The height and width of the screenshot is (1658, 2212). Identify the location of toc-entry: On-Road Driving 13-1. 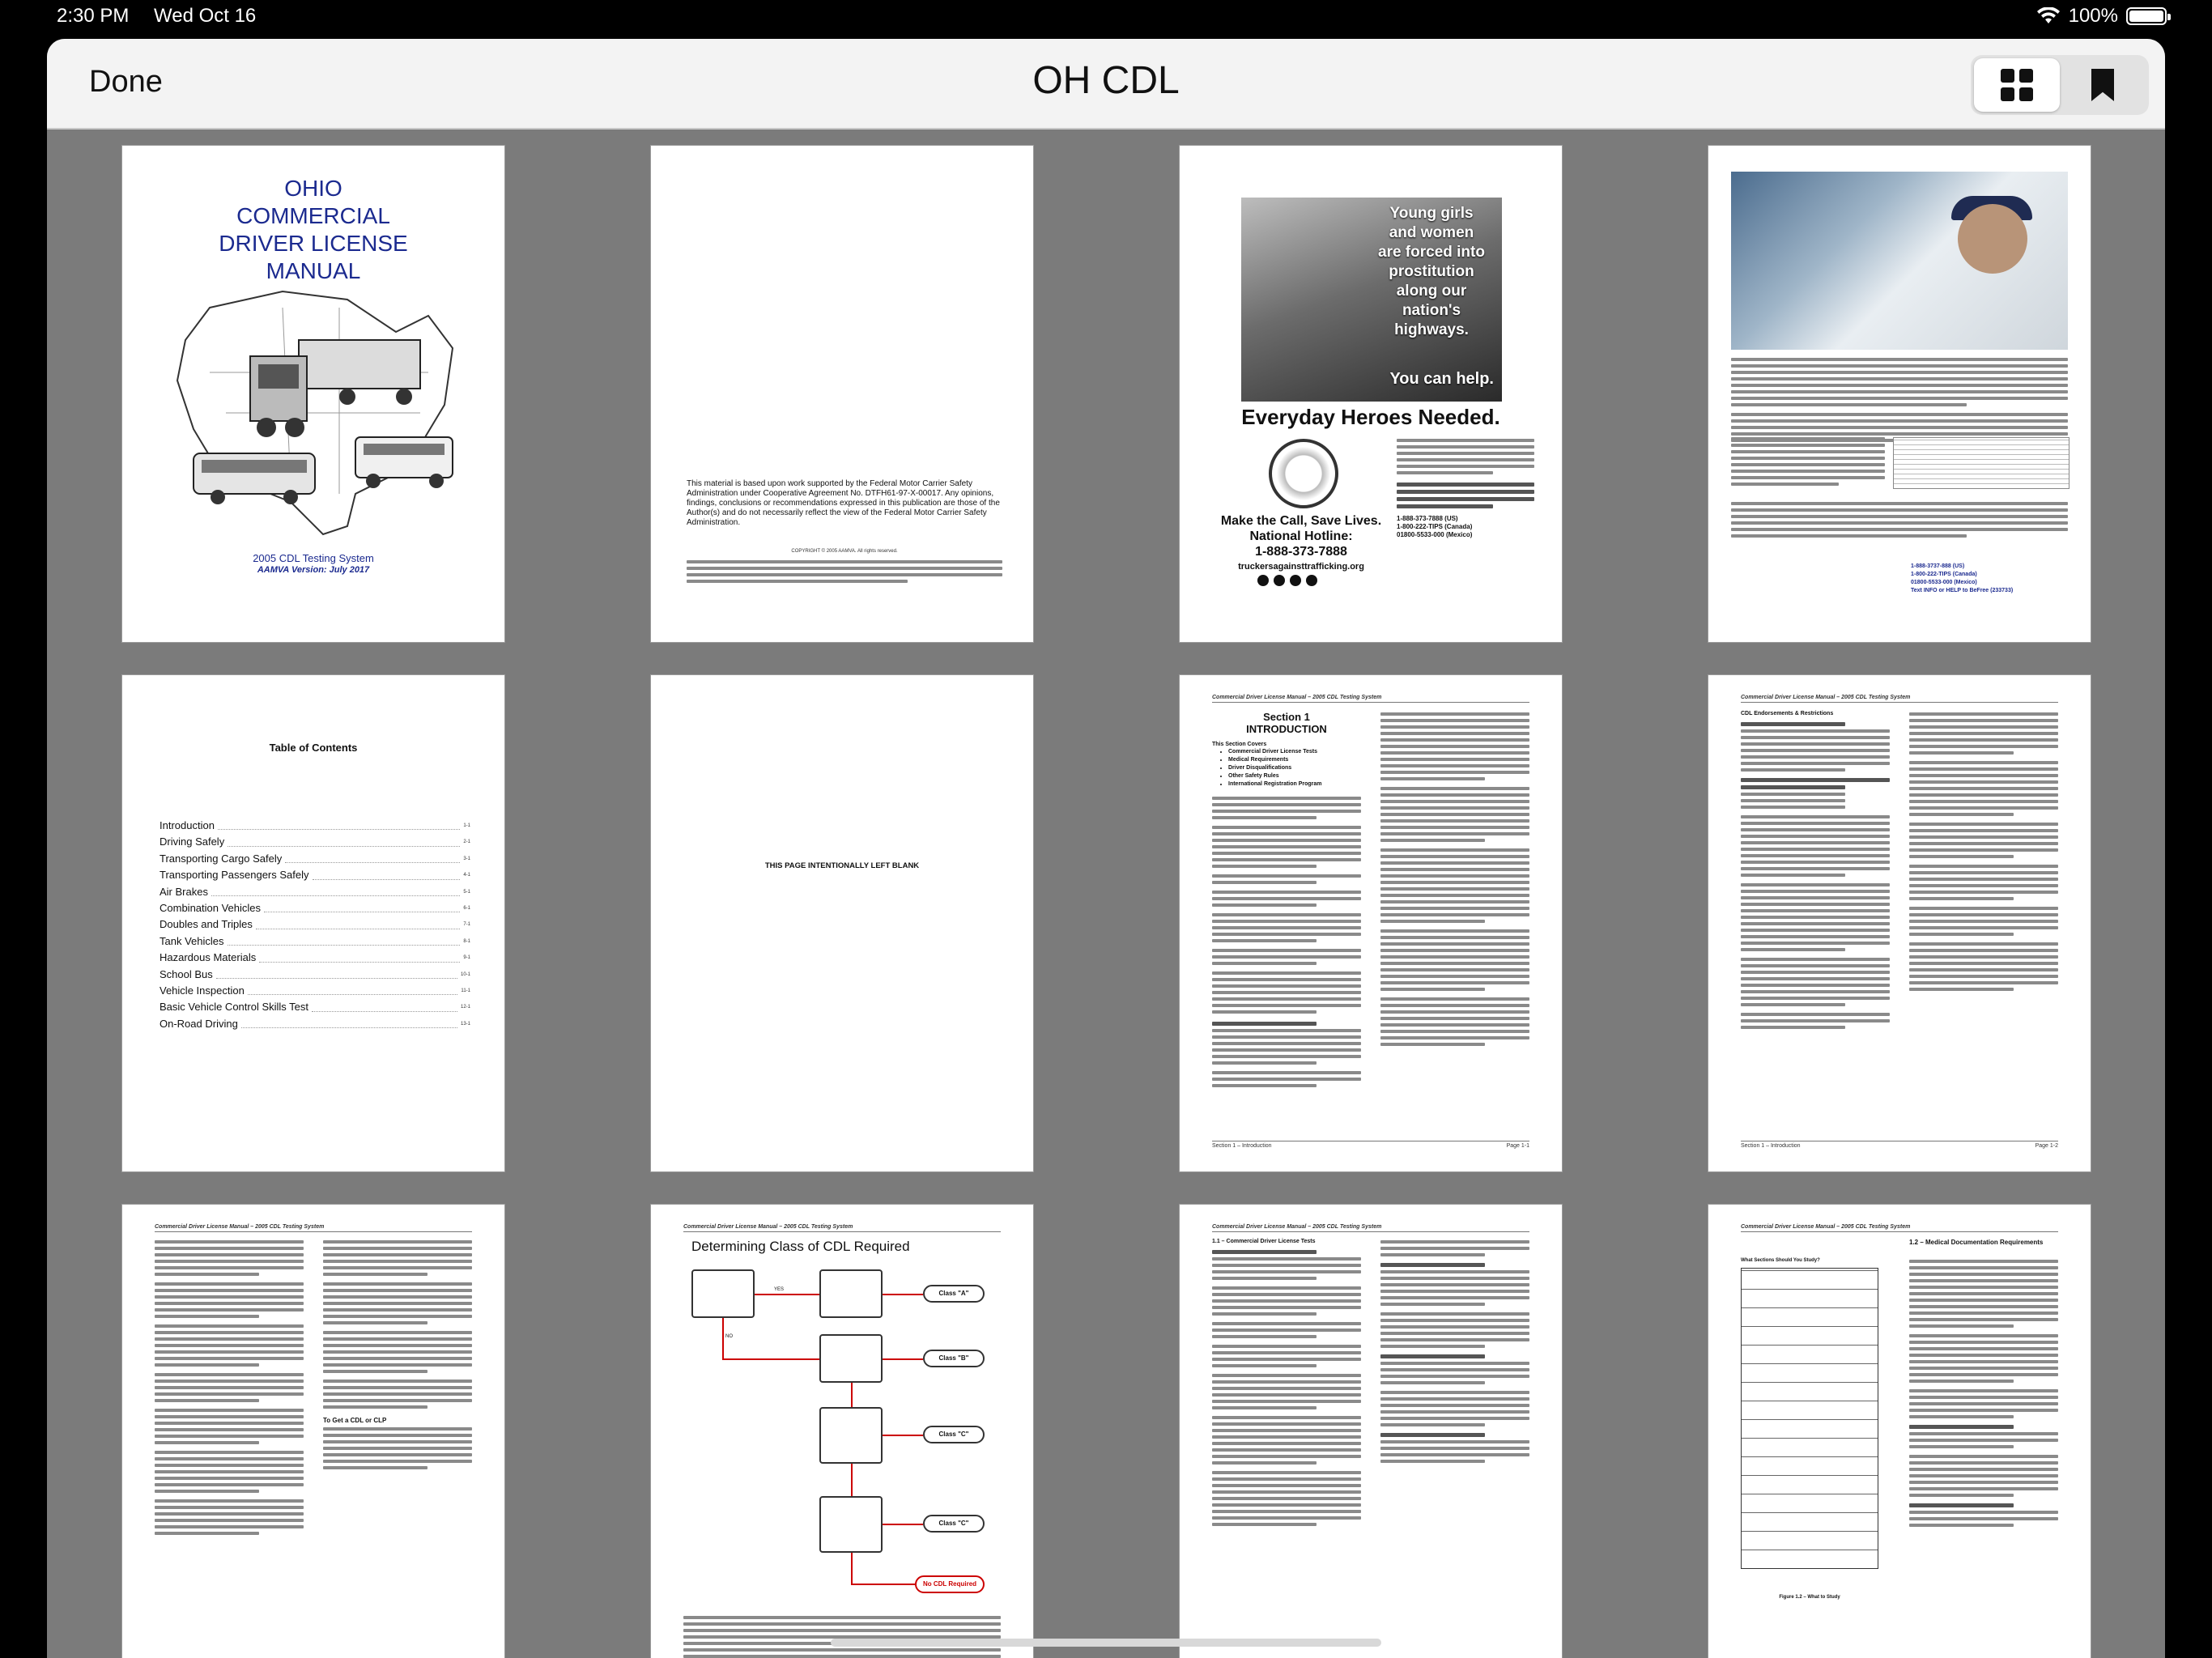
(315, 1024).